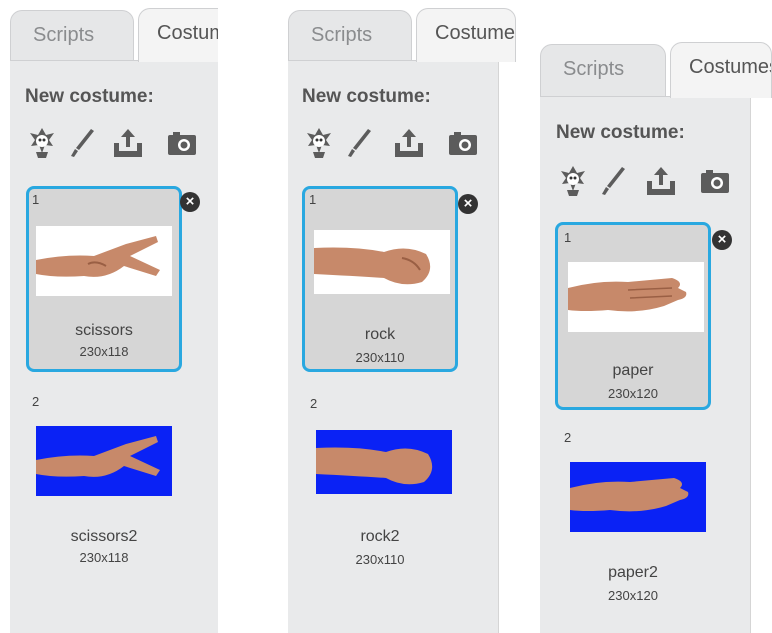 This screenshot has width=772, height=633. I want to click on costume-name: rock2, so click(380, 536).